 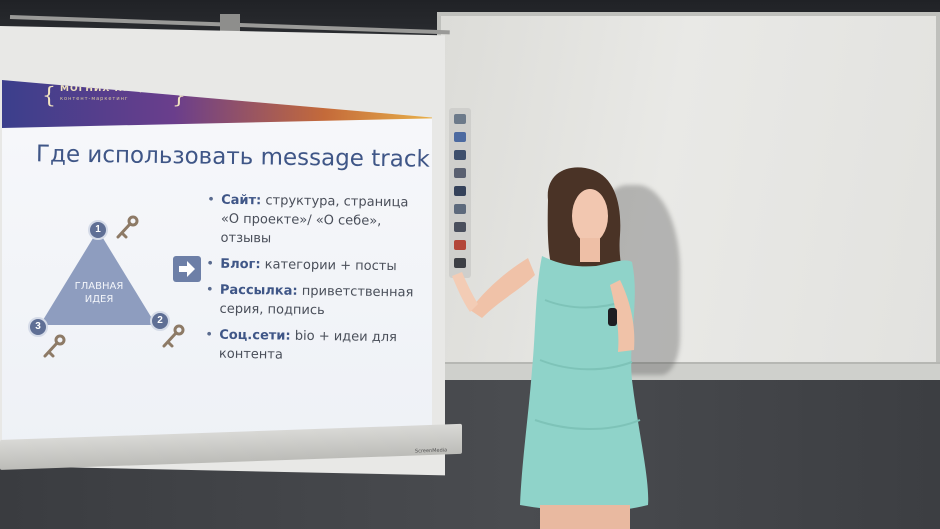 I want to click on whiteboard-toolbar, so click(x=460, y=193).